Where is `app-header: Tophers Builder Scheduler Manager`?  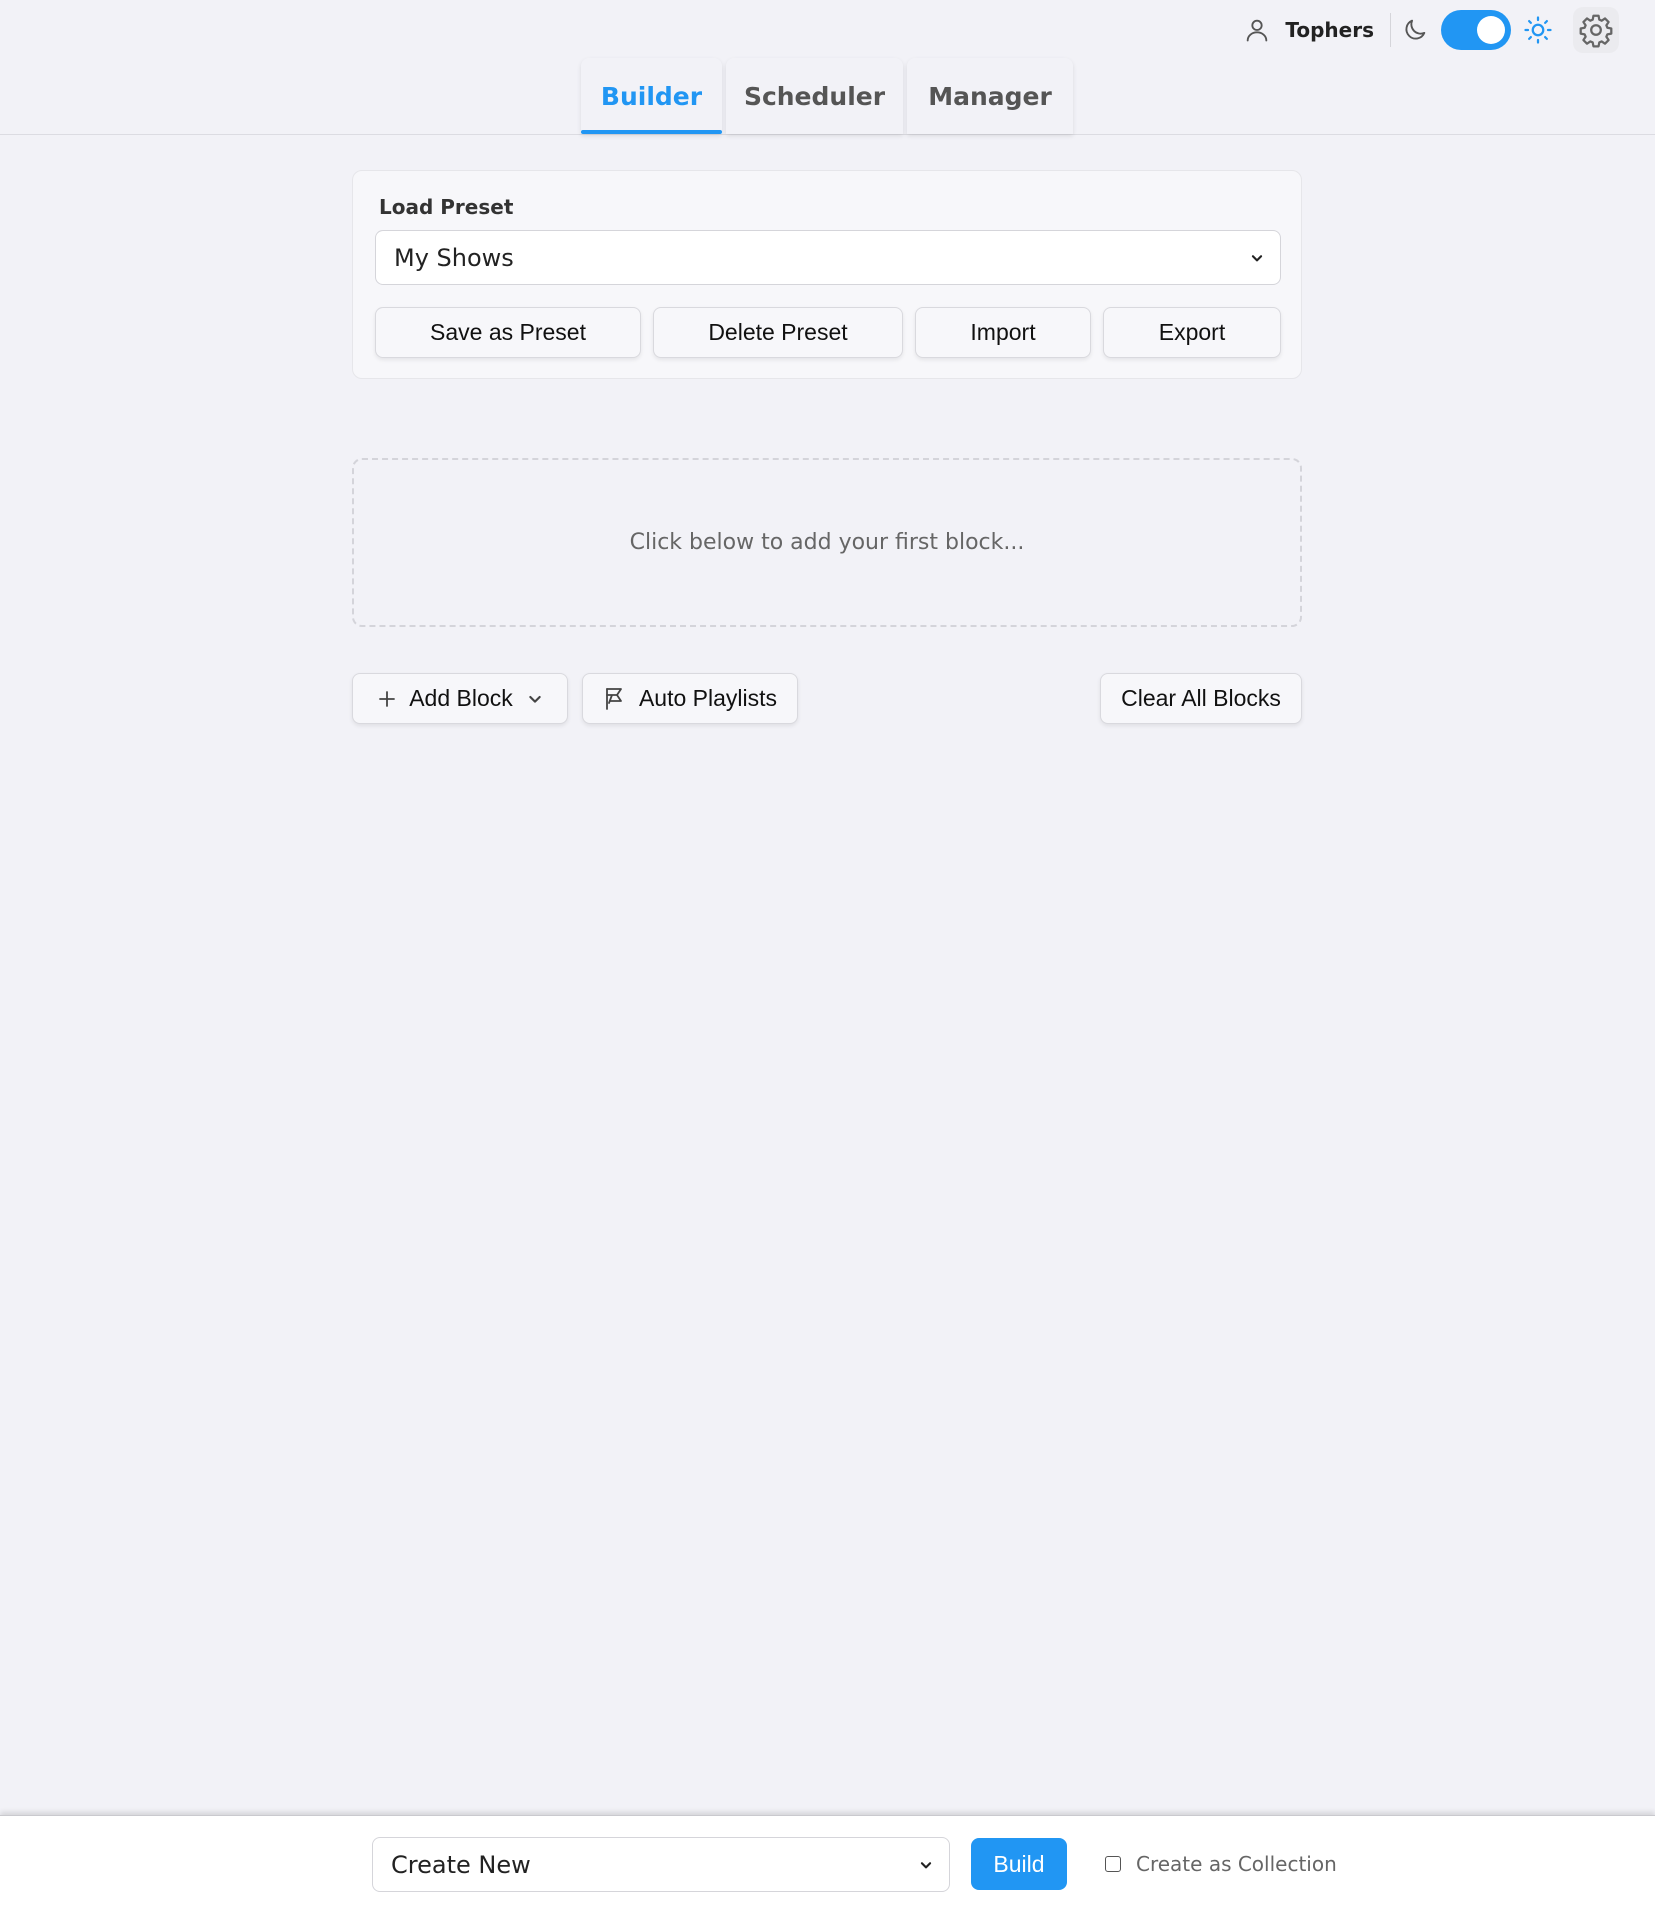 app-header: Tophers Builder Scheduler Manager is located at coordinates (827, 67).